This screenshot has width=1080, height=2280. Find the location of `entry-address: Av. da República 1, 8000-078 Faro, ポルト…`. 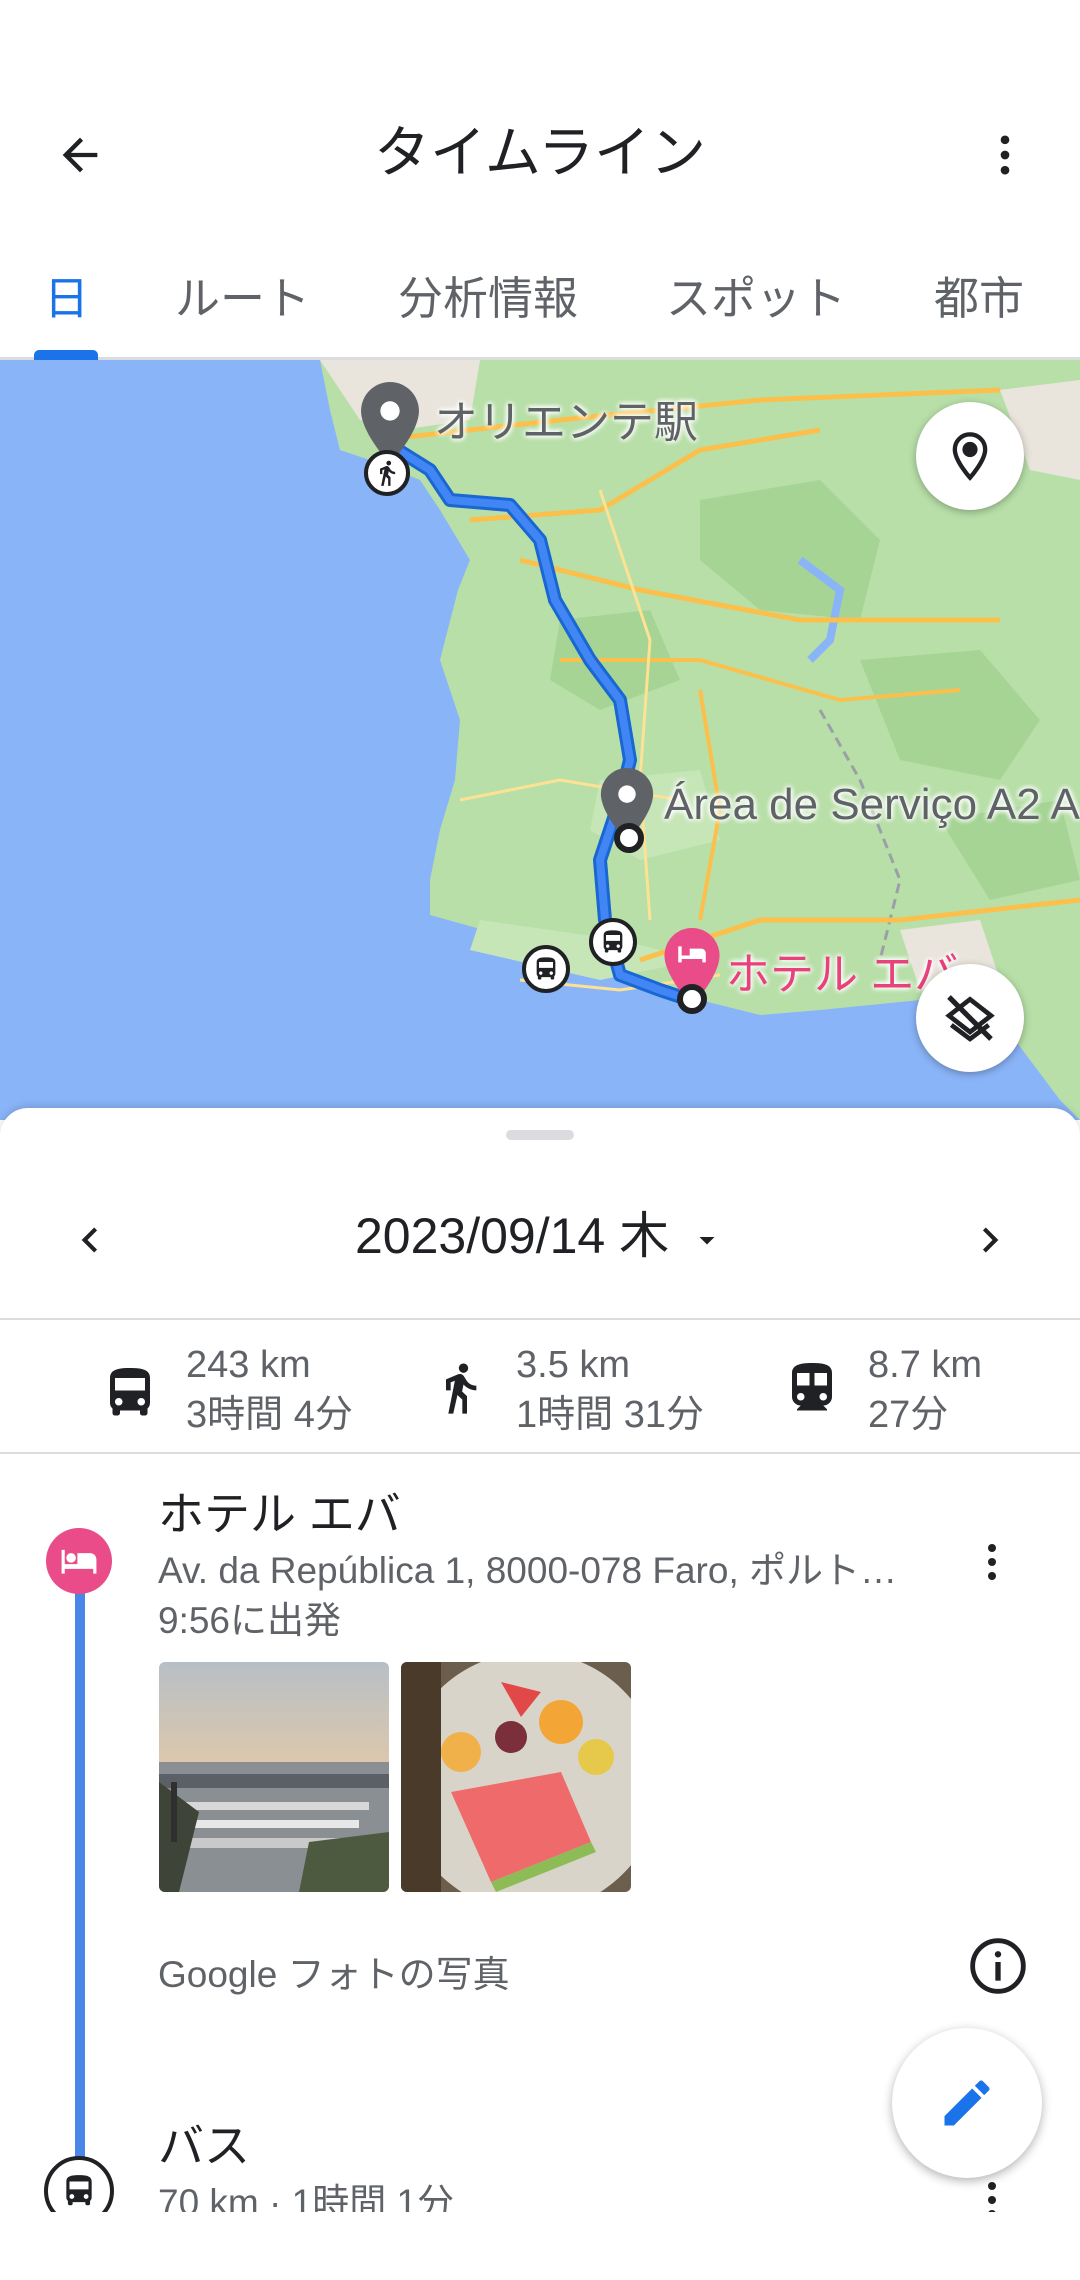

entry-address: Av. da República 1, 8000-078 Faro, ポルト… is located at coordinates (528, 1570).